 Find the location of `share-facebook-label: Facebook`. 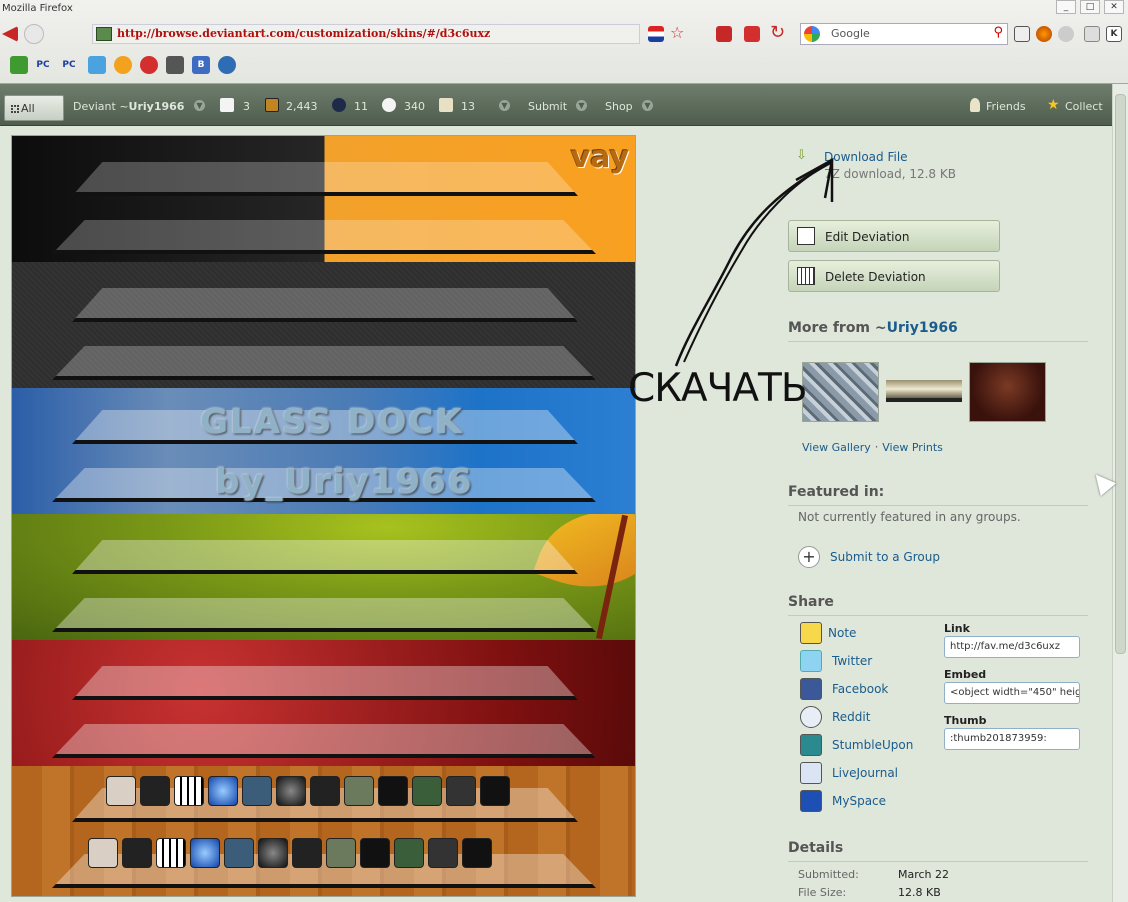

share-facebook-label: Facebook is located at coordinates (860, 689).